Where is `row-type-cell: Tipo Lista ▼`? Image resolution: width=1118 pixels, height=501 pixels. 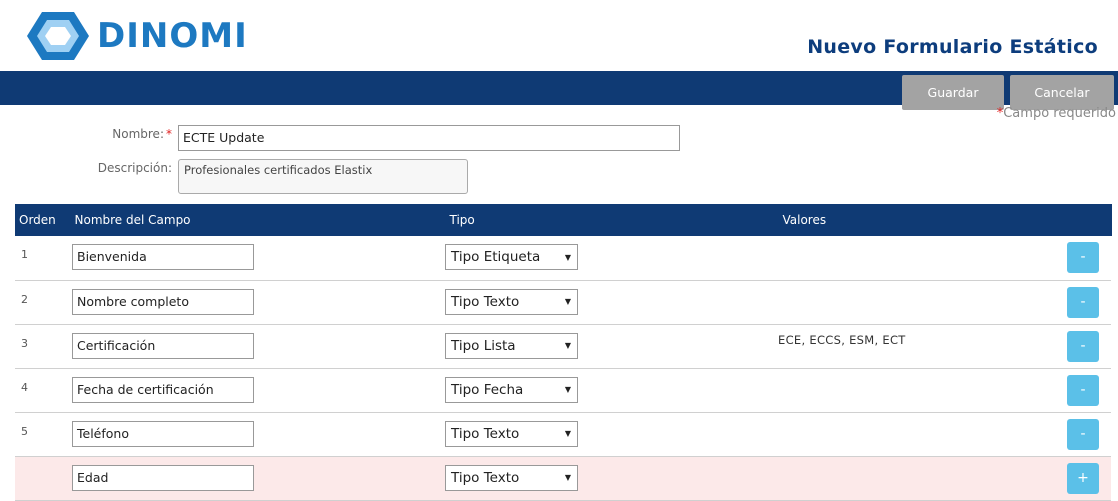 row-type-cell: Tipo Lista ▼ is located at coordinates (611, 346).